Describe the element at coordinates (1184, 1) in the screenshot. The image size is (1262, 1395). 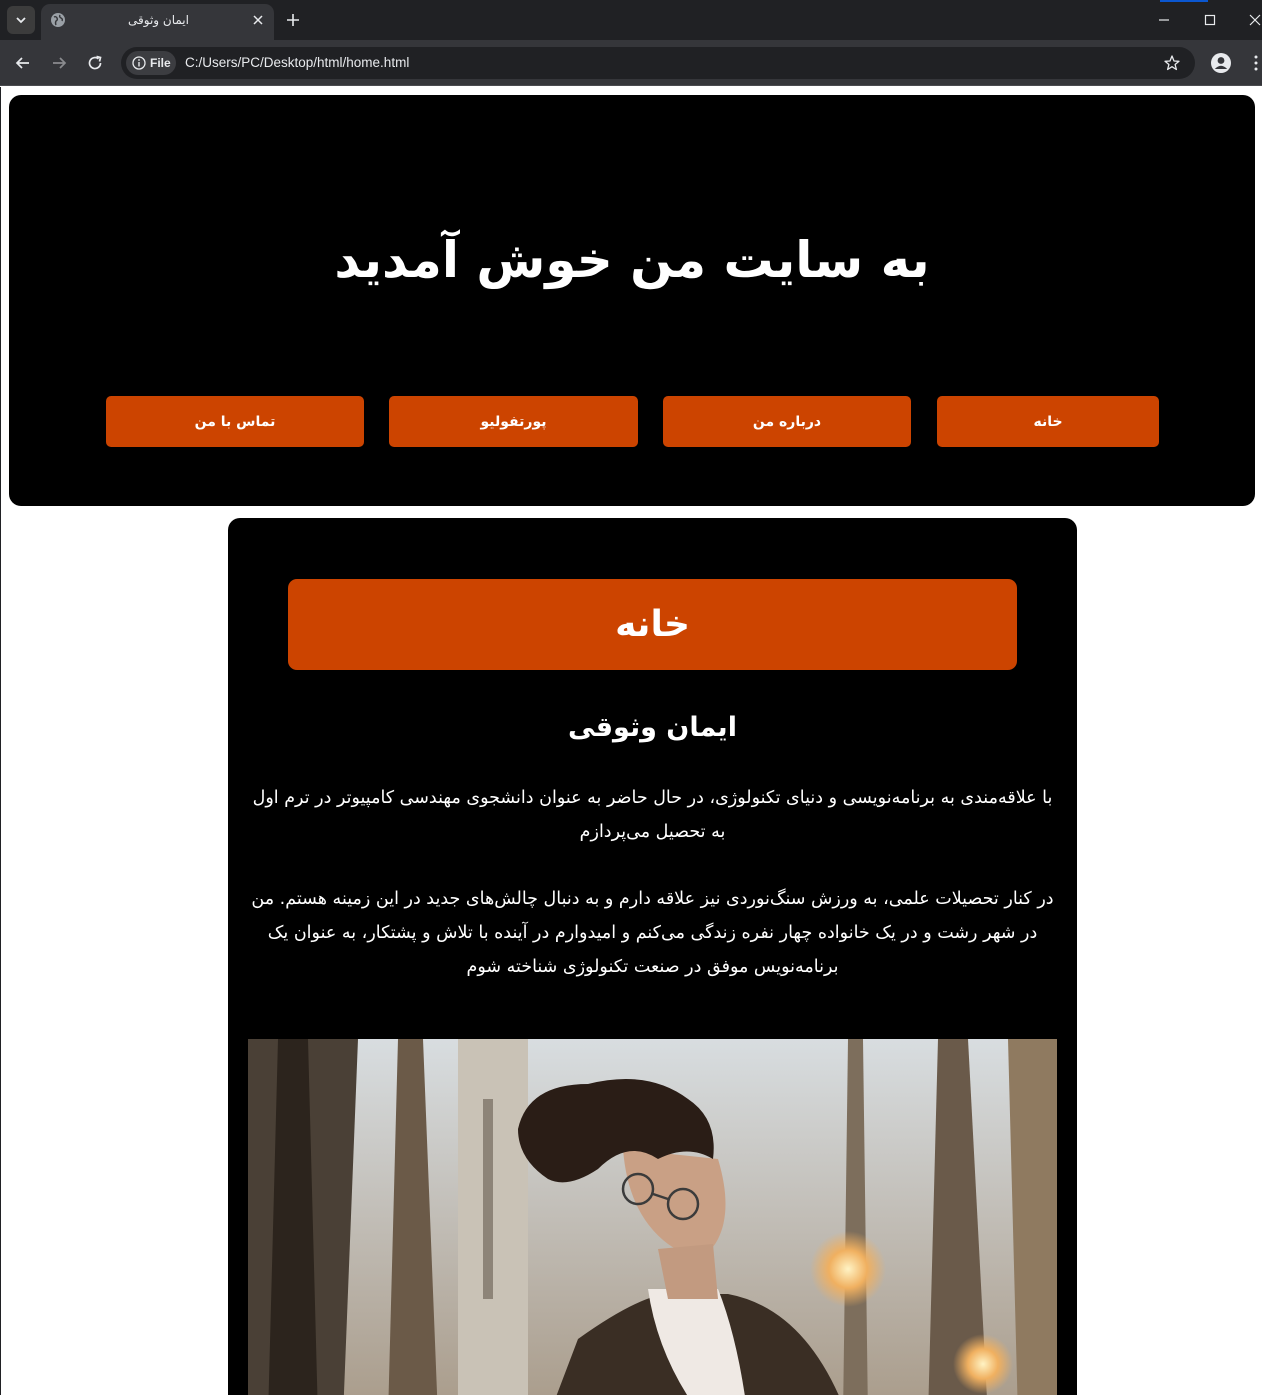
I see `window-accent-line` at that location.